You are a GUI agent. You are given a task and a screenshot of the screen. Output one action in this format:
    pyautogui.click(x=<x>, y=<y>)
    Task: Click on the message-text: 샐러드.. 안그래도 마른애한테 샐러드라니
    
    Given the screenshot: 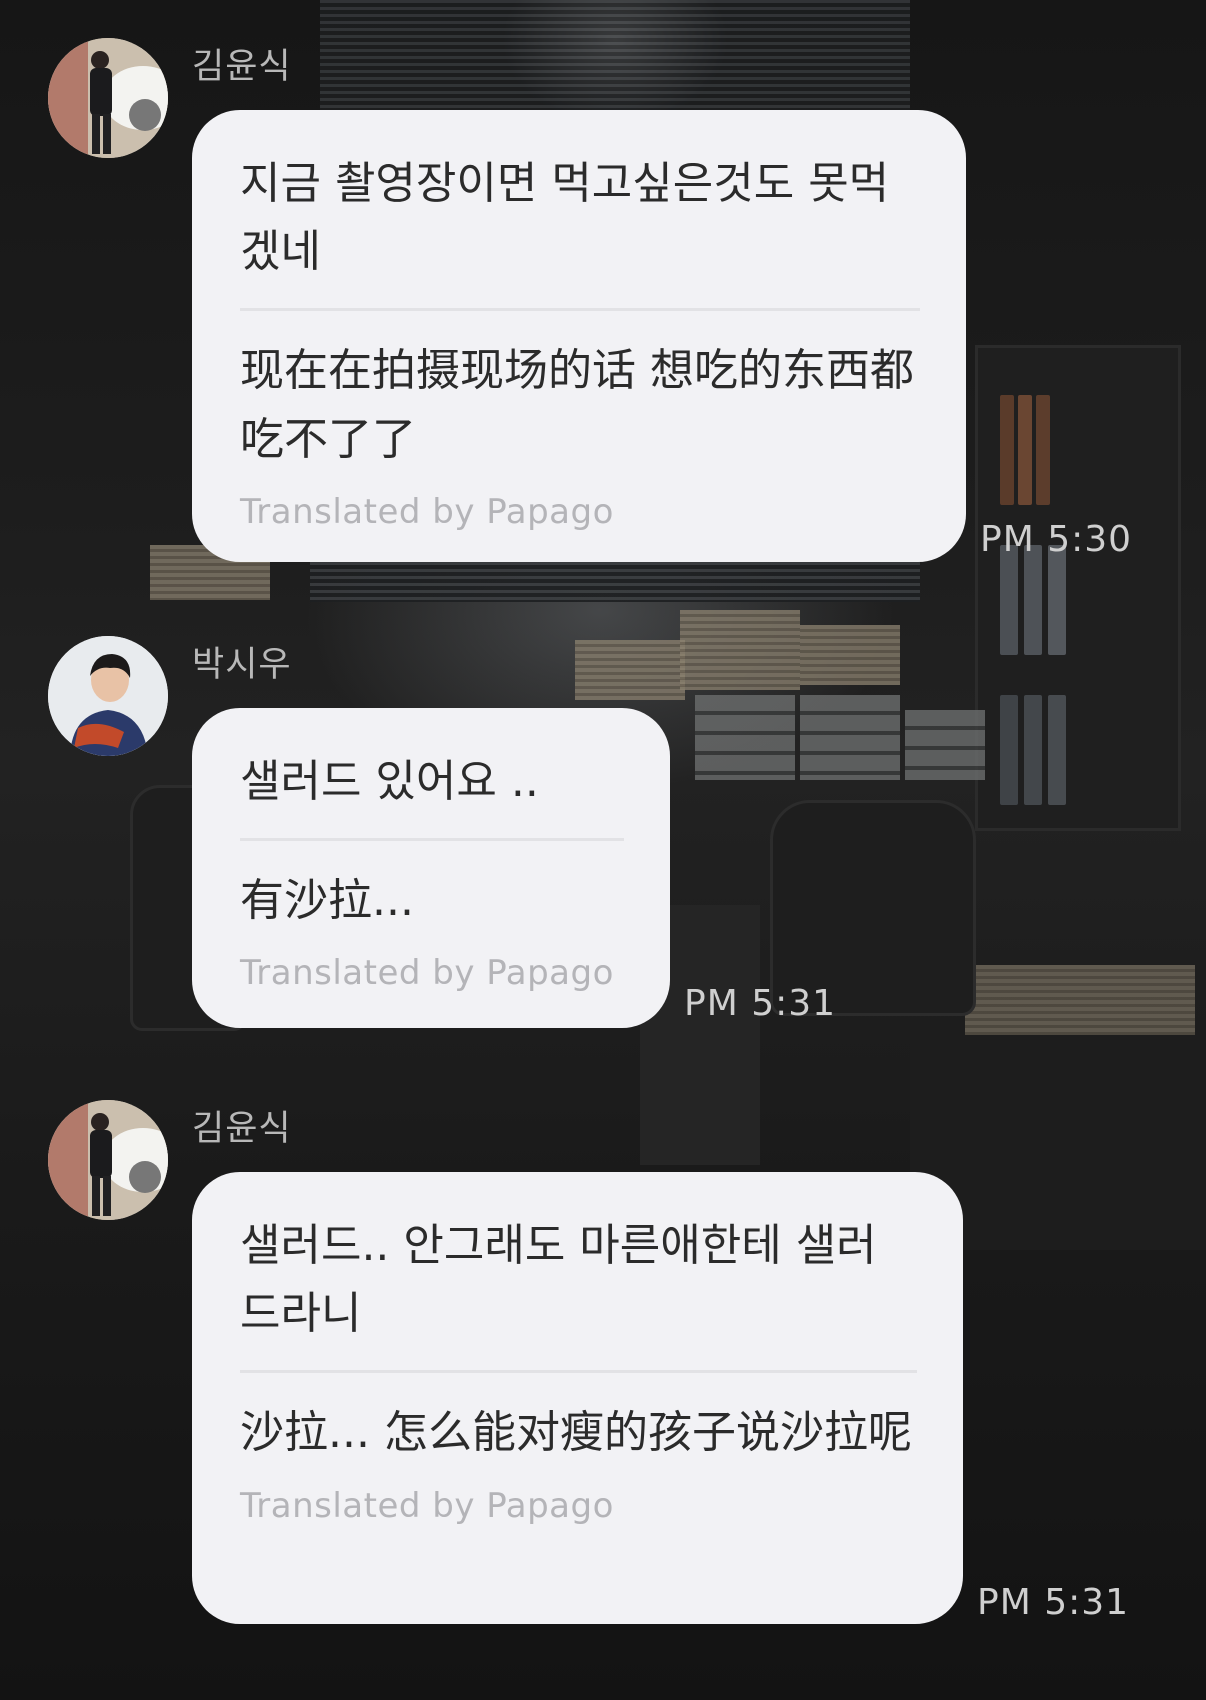 What is the action you would take?
    pyautogui.click(x=558, y=1280)
    